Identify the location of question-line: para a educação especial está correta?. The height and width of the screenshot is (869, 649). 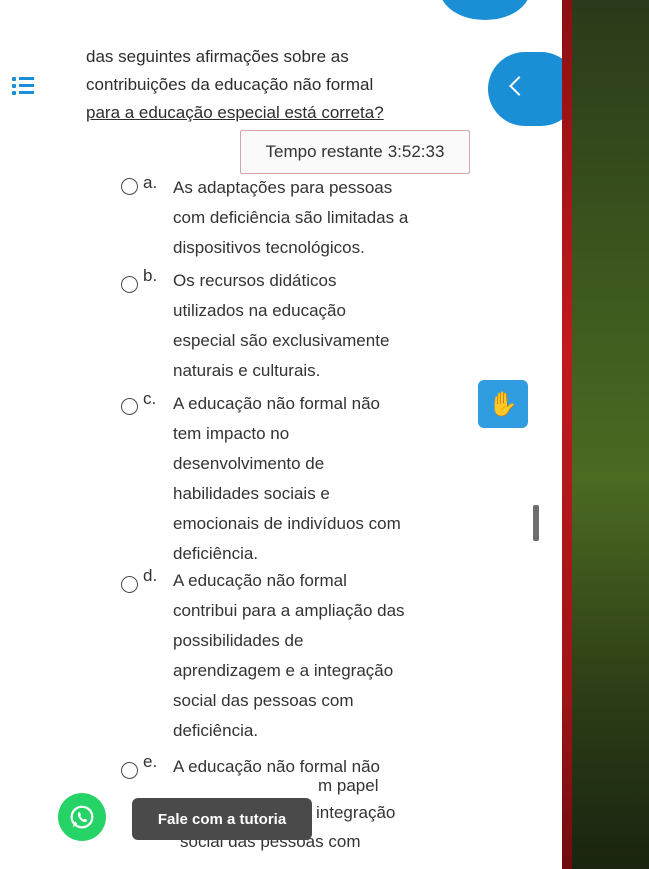
(235, 112).